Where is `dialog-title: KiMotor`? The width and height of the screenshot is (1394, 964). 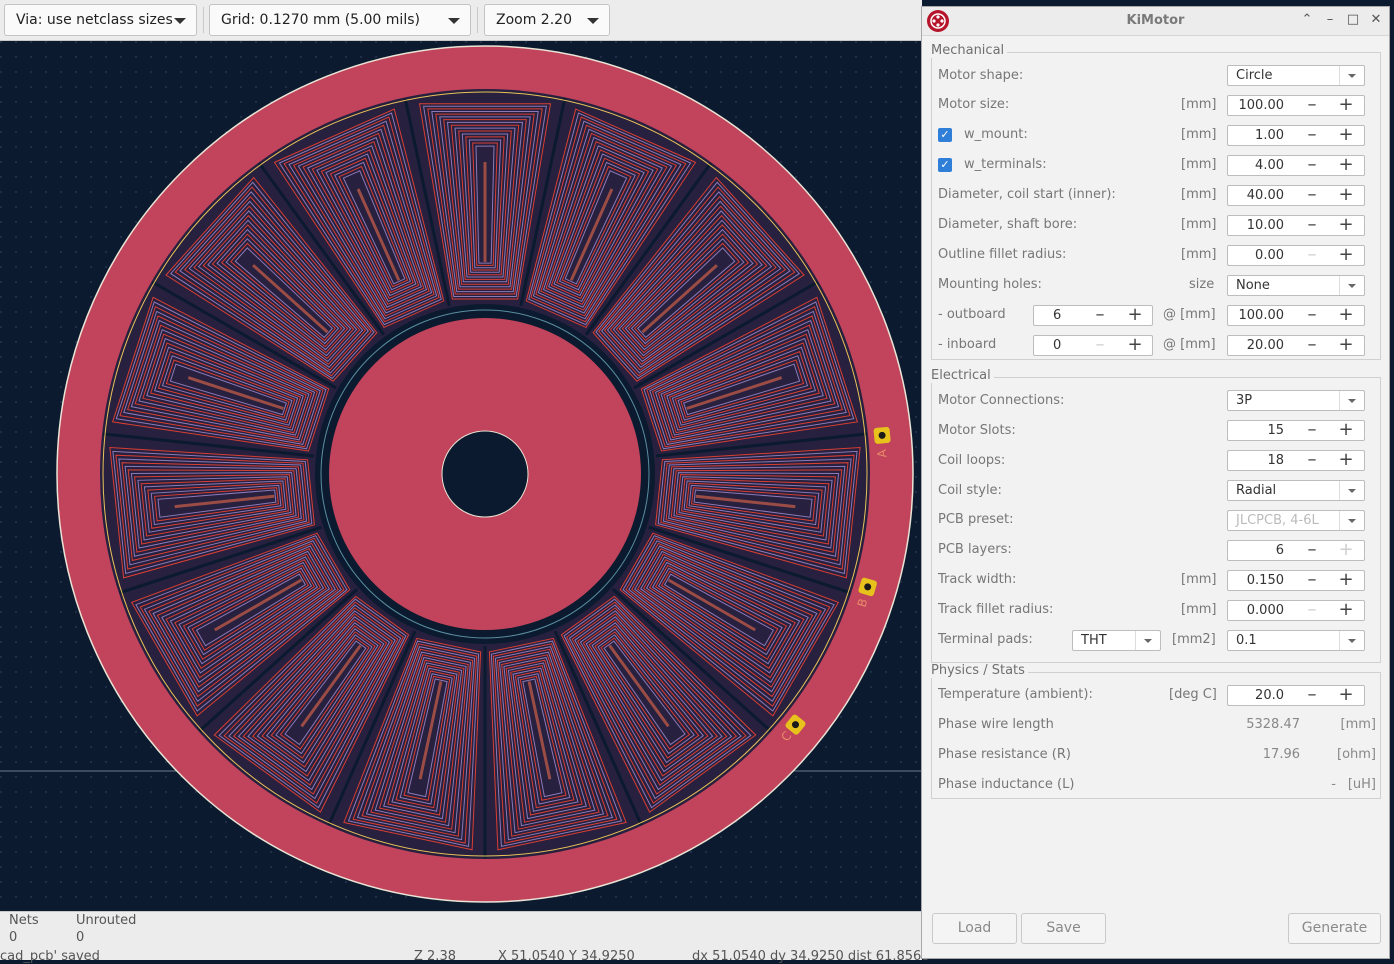
dialog-title: KiMotor is located at coordinates (1155, 20).